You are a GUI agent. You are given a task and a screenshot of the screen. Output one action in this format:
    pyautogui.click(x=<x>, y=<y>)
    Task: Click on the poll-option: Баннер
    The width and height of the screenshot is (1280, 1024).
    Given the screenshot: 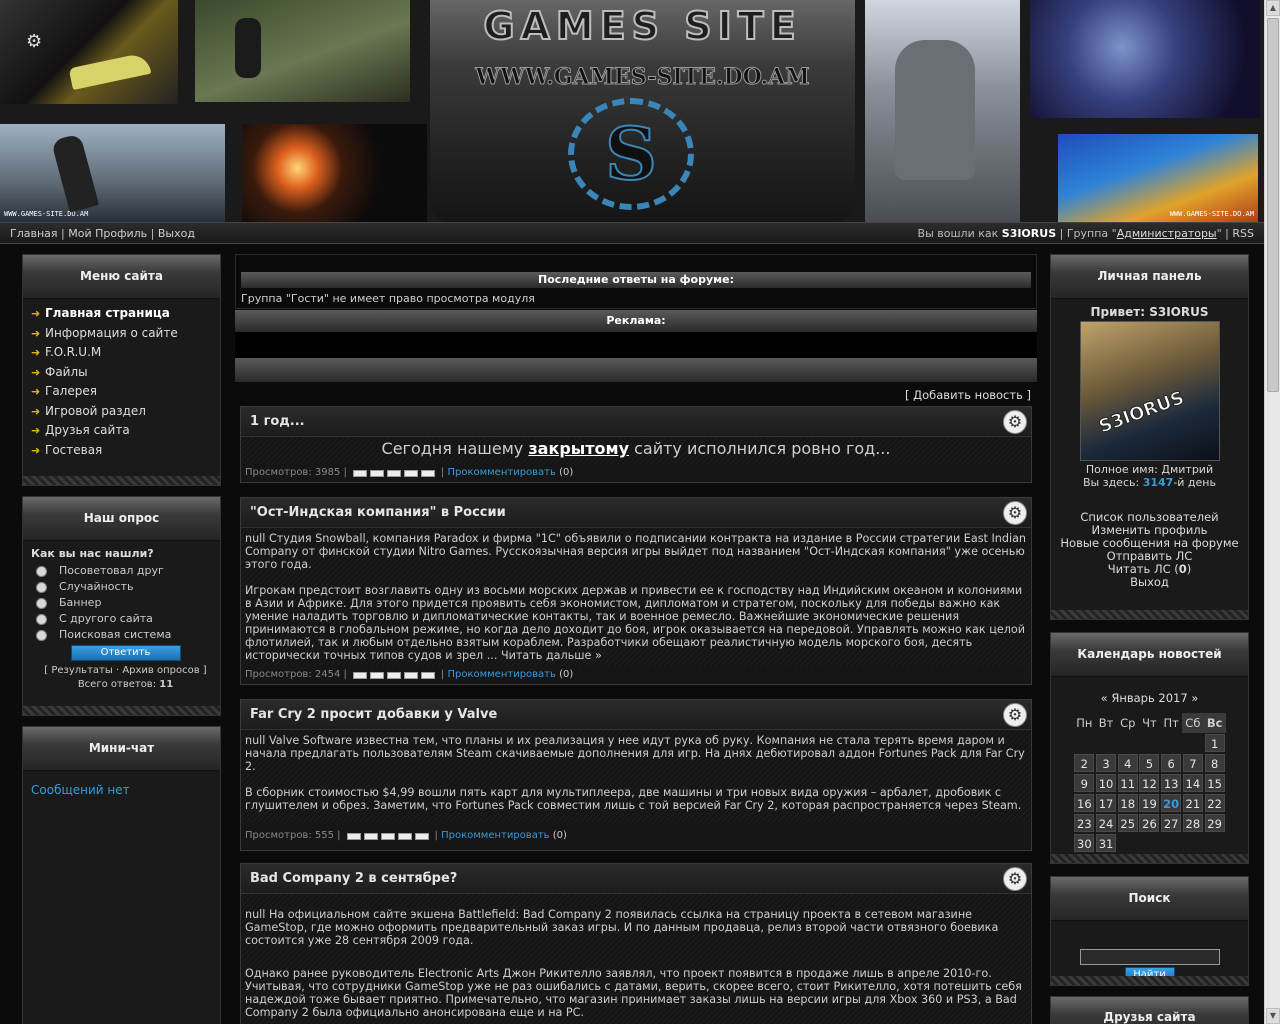 What is the action you would take?
    pyautogui.click(x=125, y=603)
    